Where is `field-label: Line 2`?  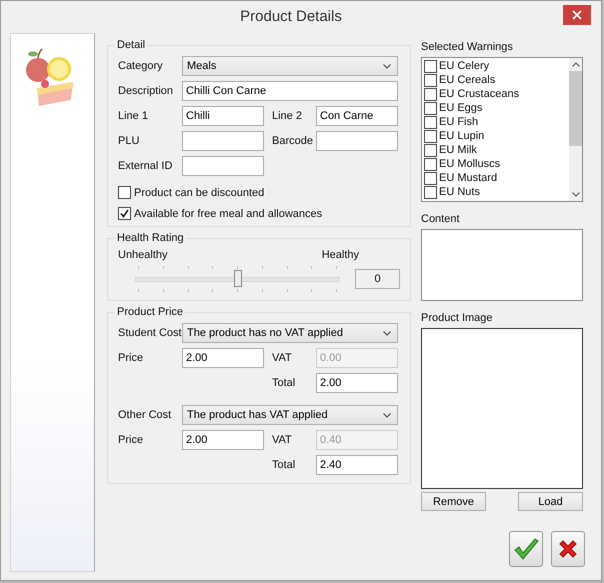
field-label: Line 2 is located at coordinates (287, 116).